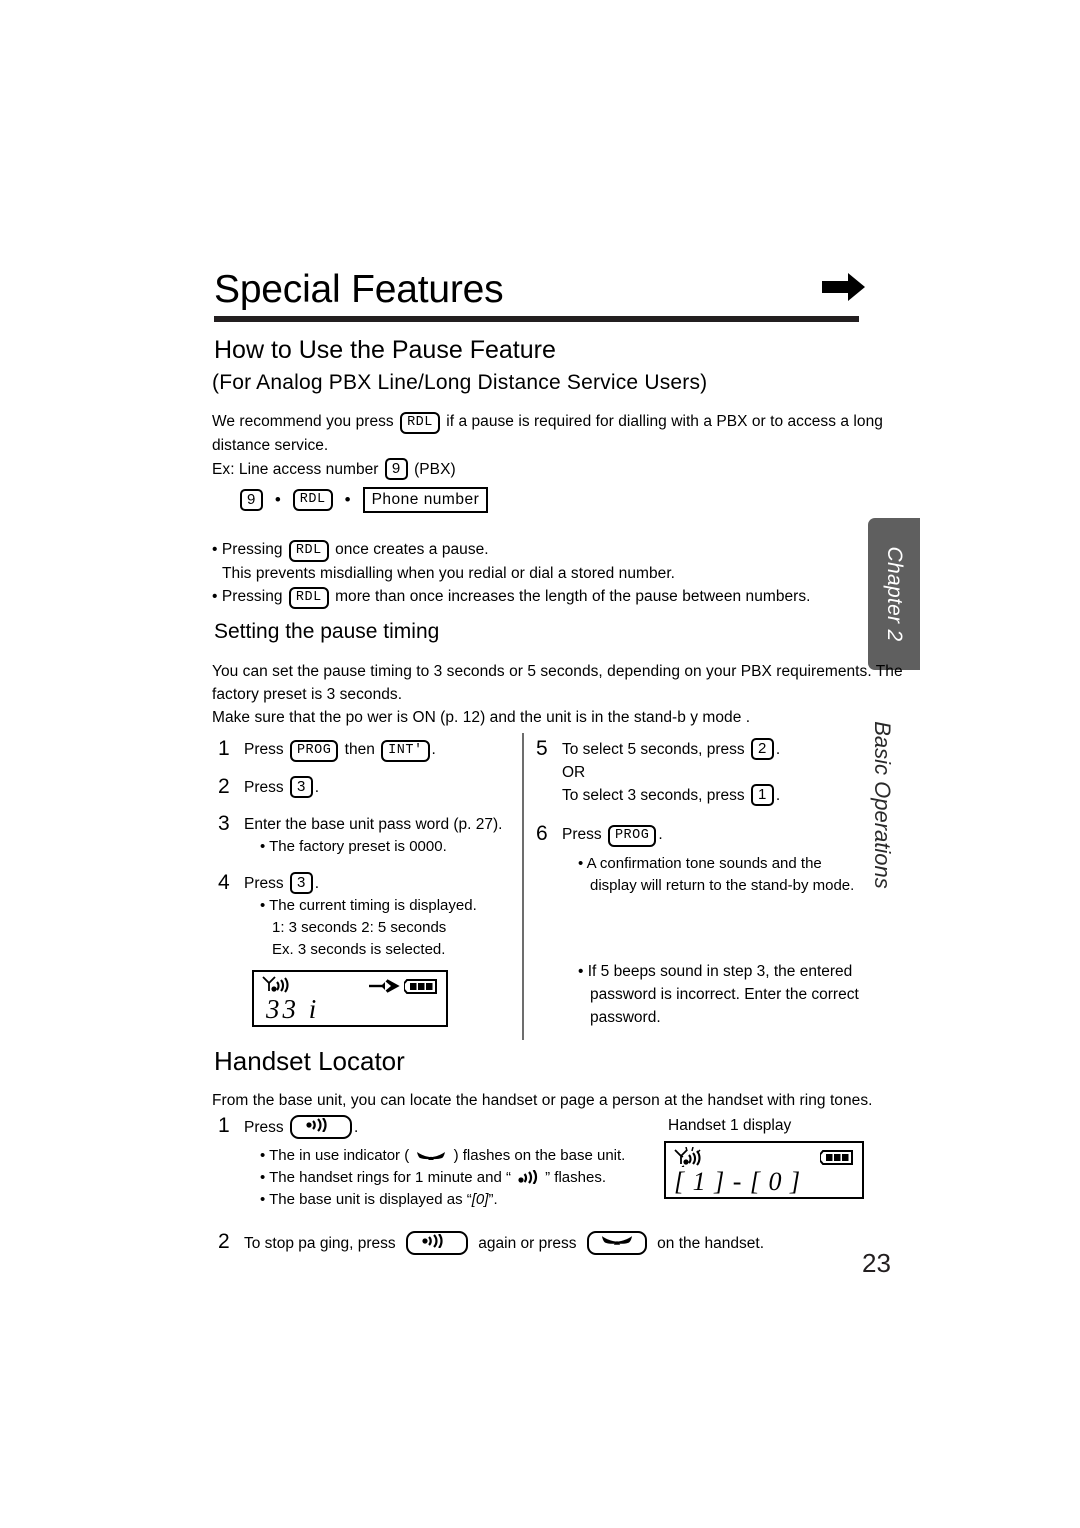 The height and width of the screenshot is (1528, 1080). I want to click on column-divider, so click(523, 886).